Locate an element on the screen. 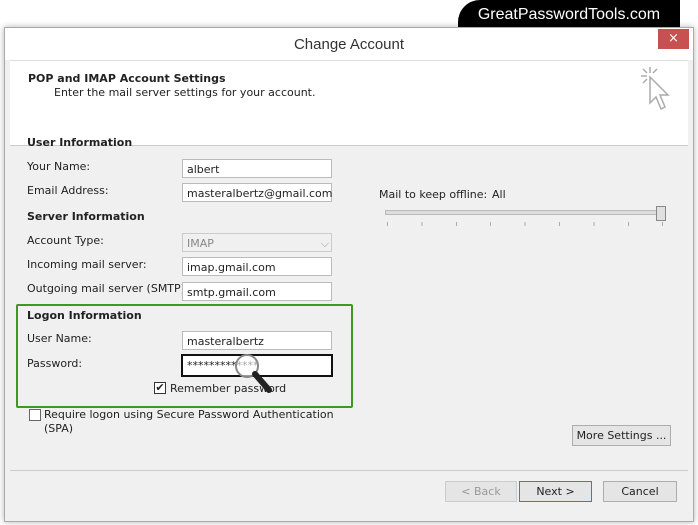 This screenshot has height=525, width=698. logon-info-heading: Logon Information is located at coordinates (84, 315).